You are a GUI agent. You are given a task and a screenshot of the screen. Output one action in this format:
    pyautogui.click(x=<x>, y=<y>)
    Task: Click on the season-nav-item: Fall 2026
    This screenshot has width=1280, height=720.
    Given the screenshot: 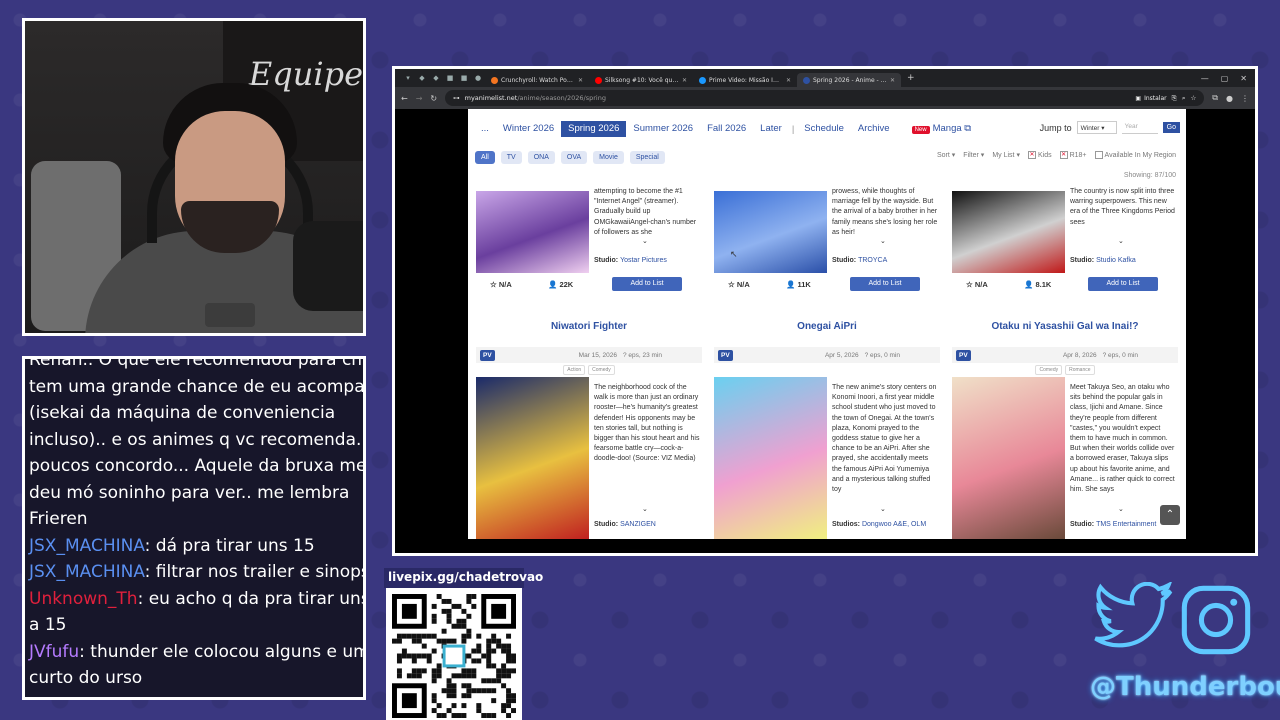 What is the action you would take?
    pyautogui.click(x=726, y=129)
    